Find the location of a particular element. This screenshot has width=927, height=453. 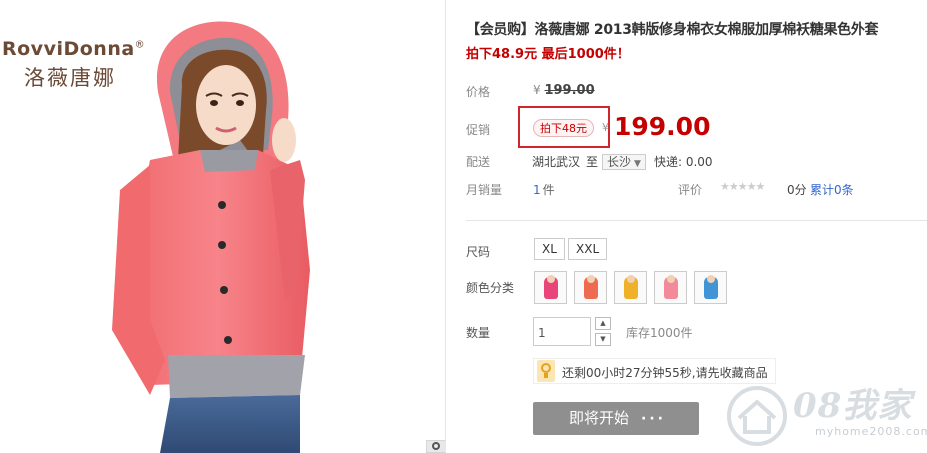

quantity-decrease-button: ▼ is located at coordinates (603, 339).